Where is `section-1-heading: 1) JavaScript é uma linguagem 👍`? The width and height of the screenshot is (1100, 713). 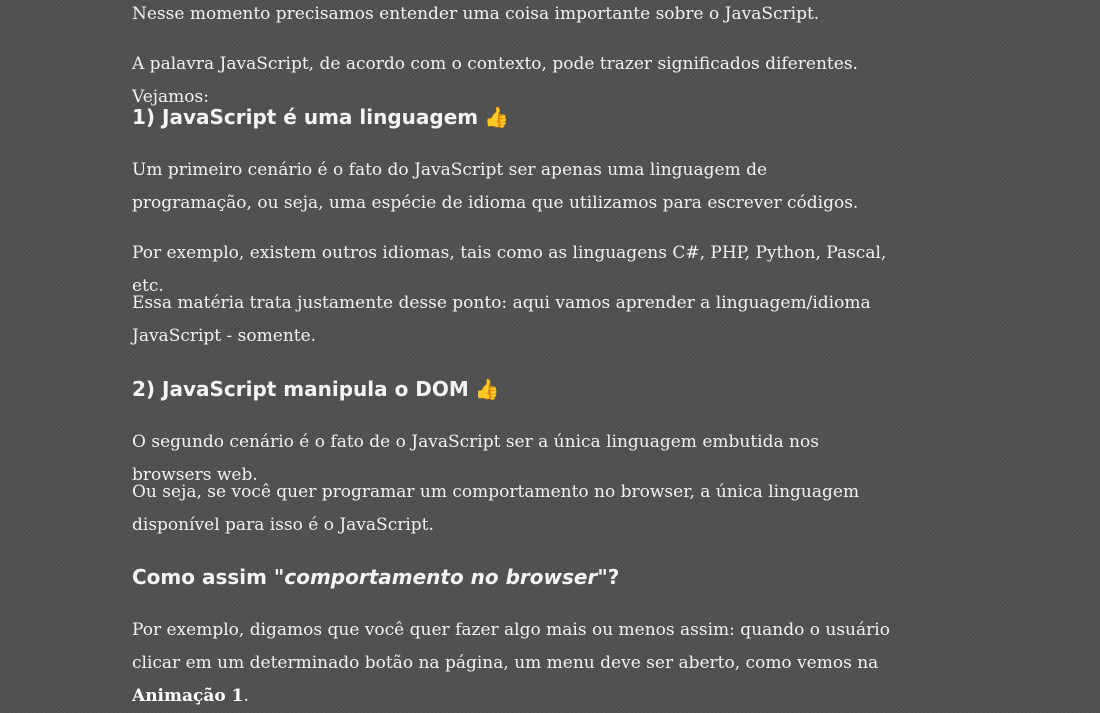
section-1-heading: 1) JavaScript é uma linguagem 👍 is located at coordinates (512, 117).